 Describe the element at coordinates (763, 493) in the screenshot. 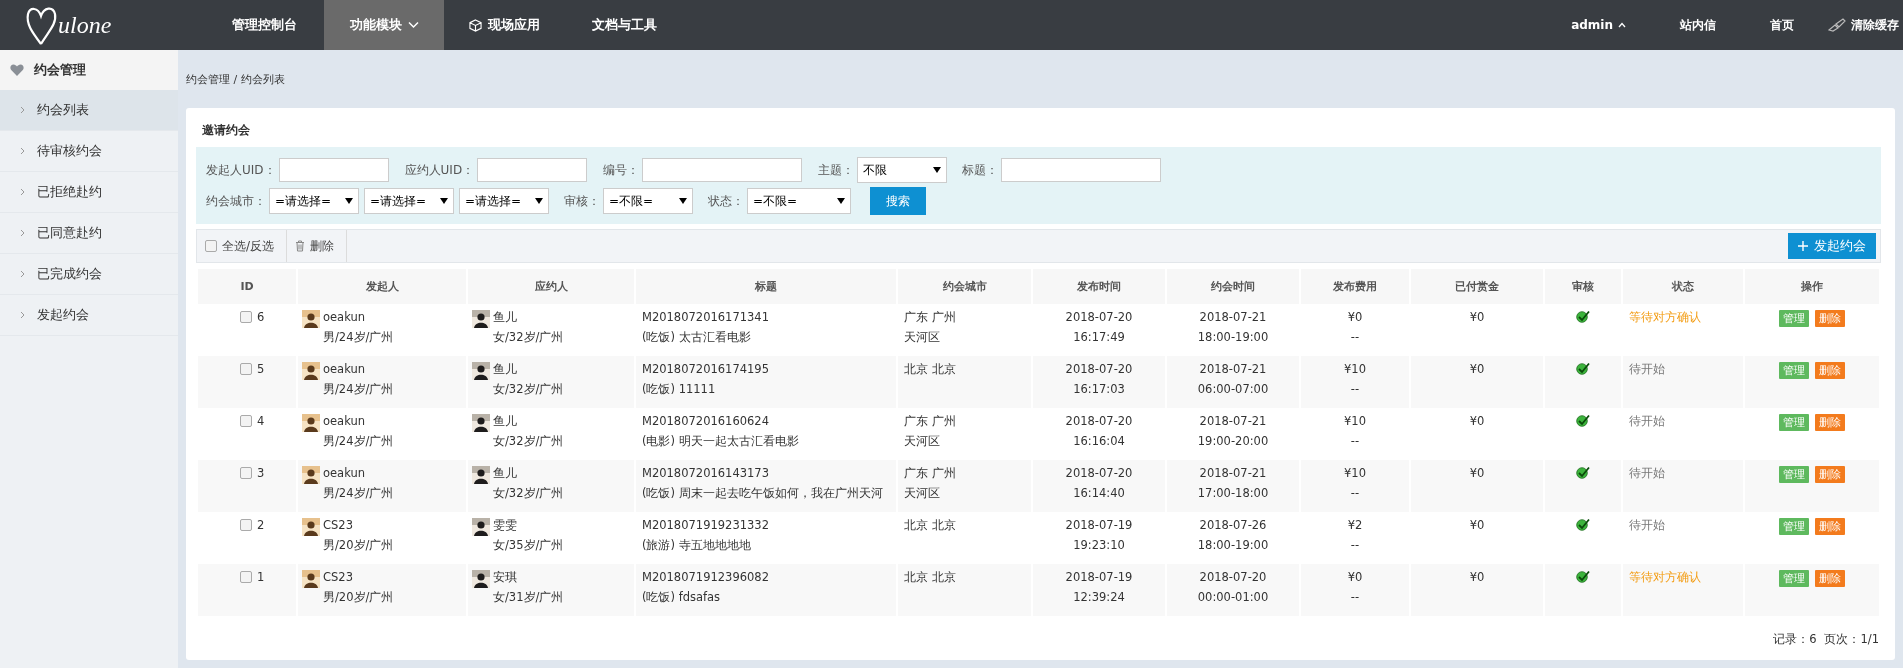

I see `table-cell-text: (吃饭) 周末一起去吃午饭如何，我在广州天河` at that location.